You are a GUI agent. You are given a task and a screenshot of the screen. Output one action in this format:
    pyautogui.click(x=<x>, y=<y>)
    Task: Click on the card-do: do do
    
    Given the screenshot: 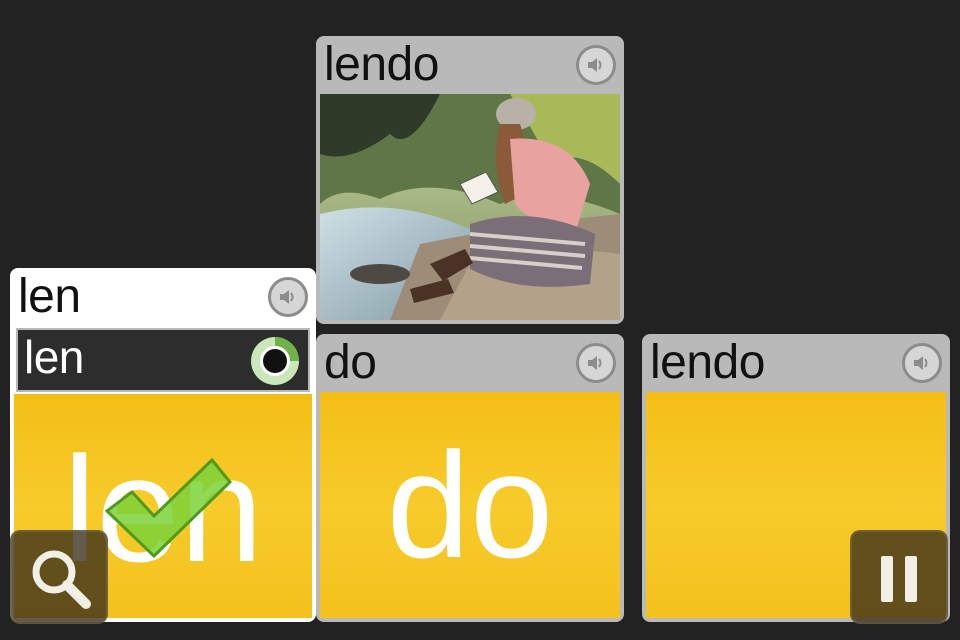 What is the action you would take?
    pyautogui.click(x=470, y=478)
    